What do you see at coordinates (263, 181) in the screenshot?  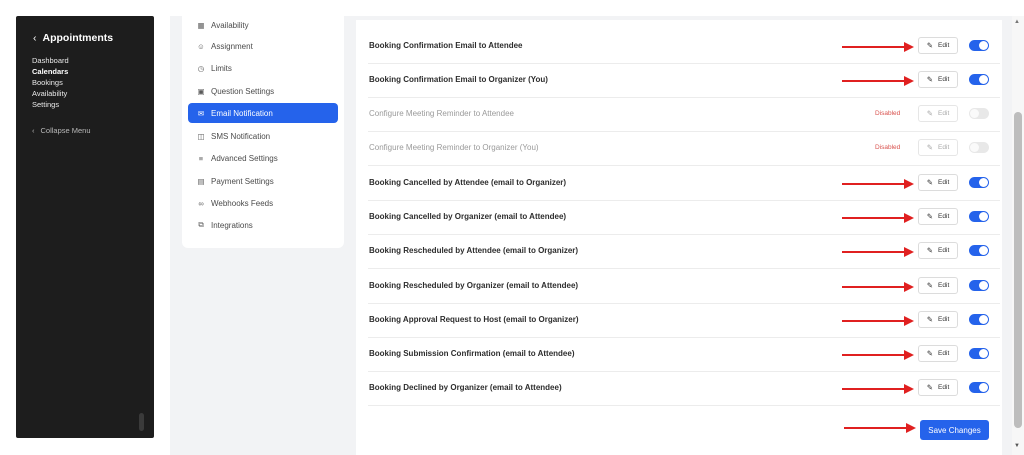 I see `menu-item-payment-settings: ▤ Payment Settings` at bounding box center [263, 181].